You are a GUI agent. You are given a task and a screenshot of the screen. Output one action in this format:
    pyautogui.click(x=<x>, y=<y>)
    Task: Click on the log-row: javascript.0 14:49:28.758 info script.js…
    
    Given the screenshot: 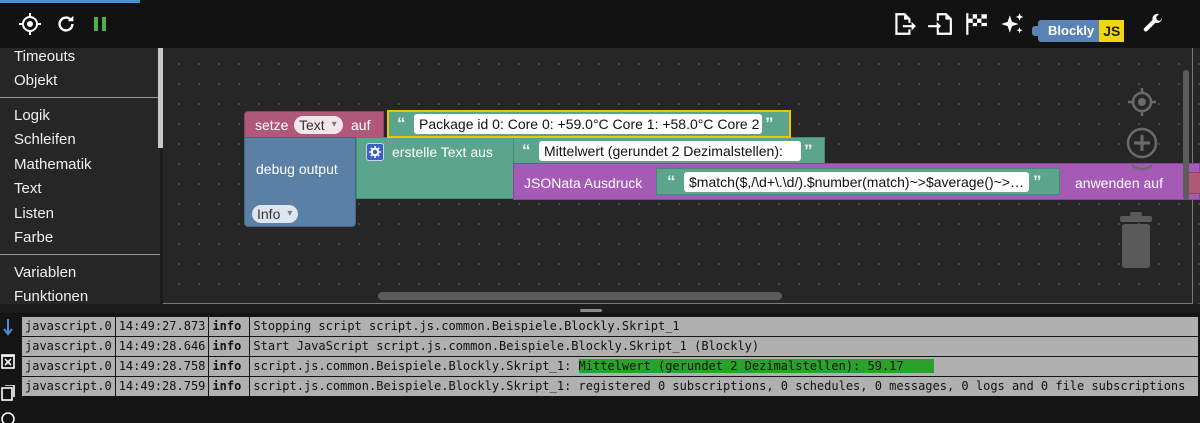 What is the action you would take?
    pyautogui.click(x=610, y=366)
    